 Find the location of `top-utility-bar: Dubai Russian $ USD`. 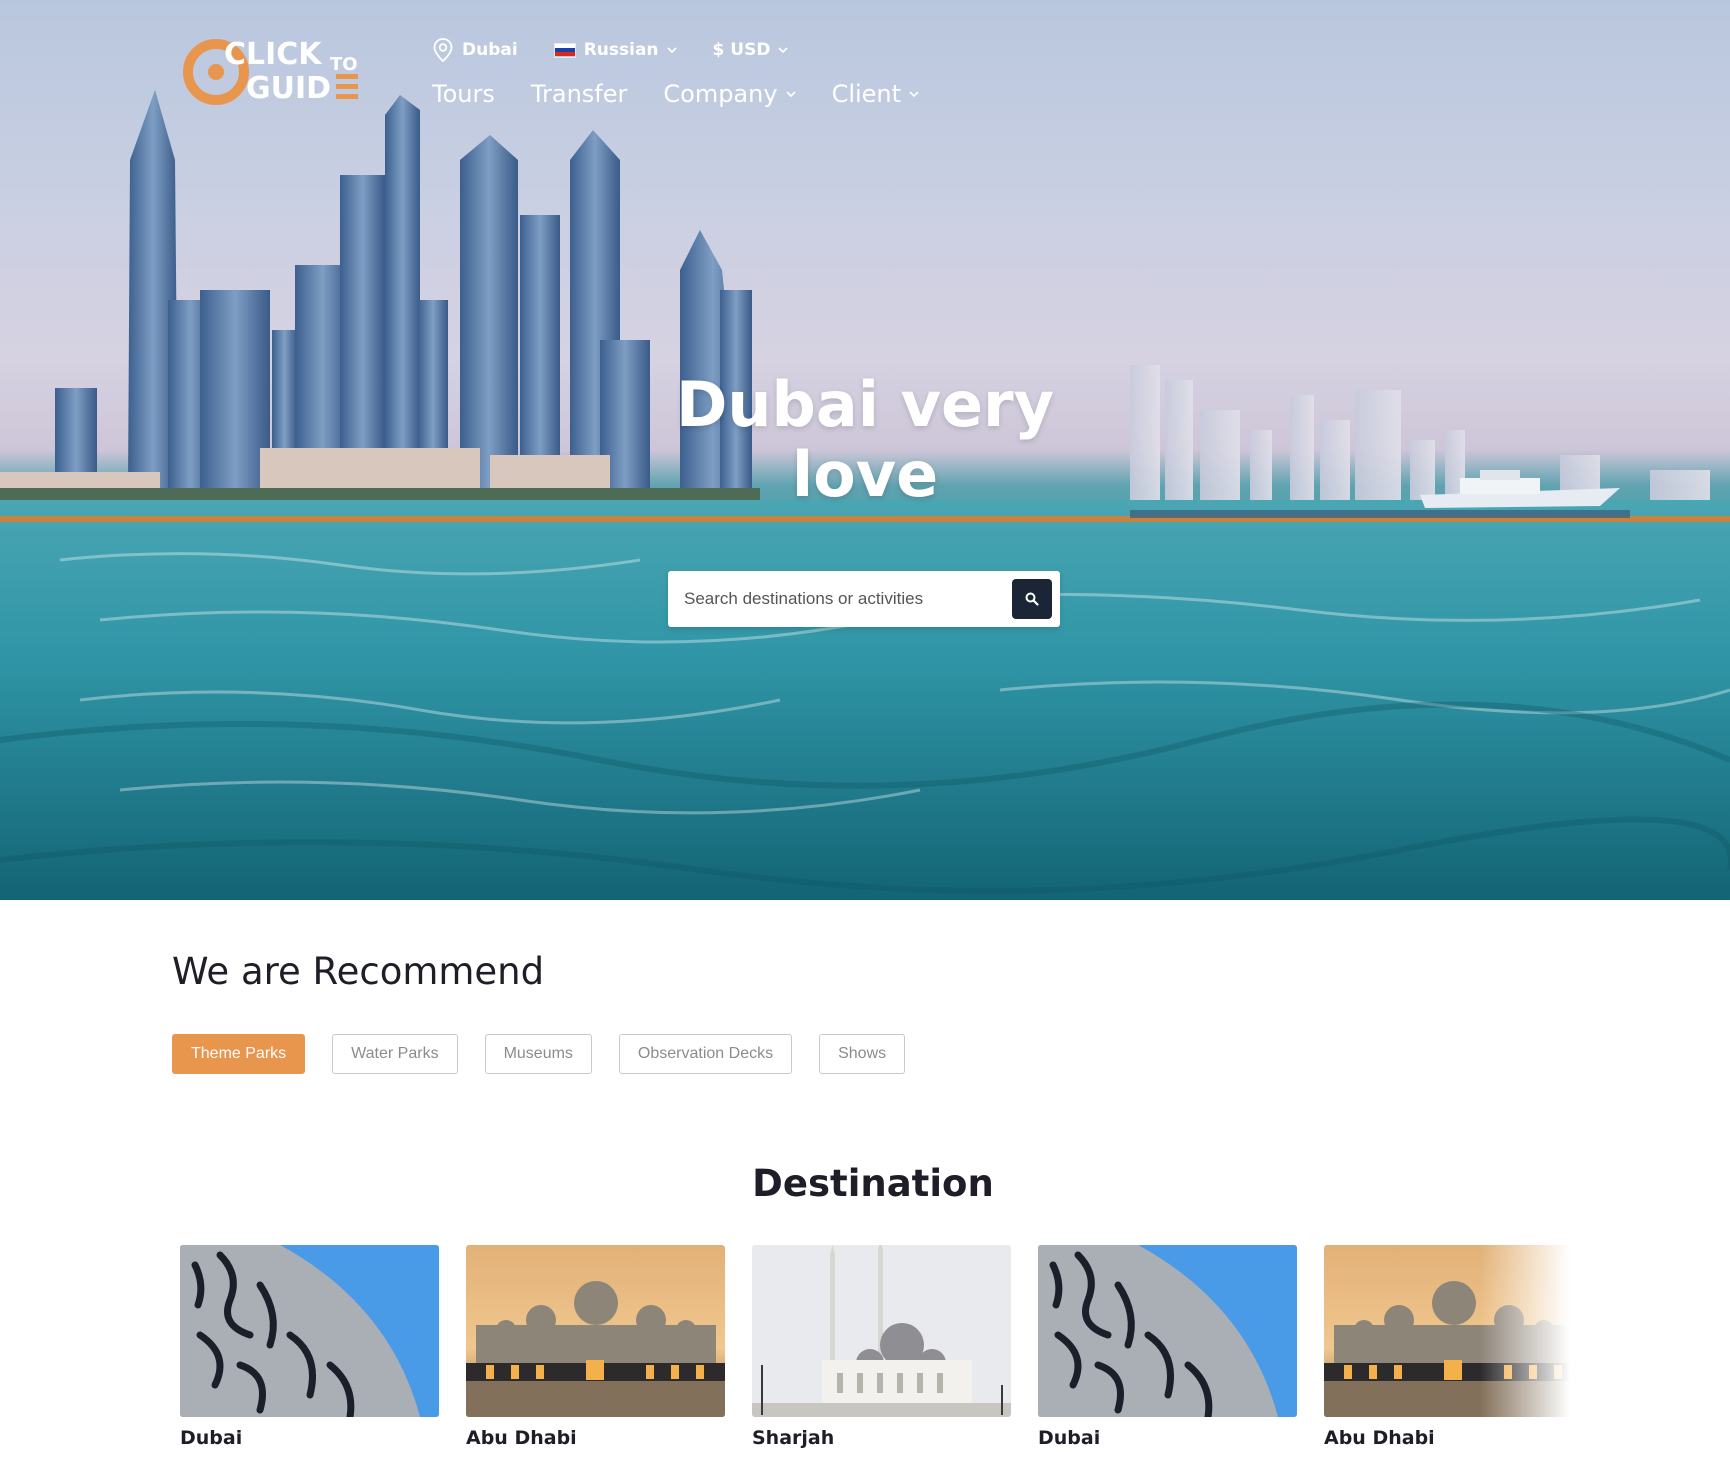

top-utility-bar: Dubai Russian $ USD is located at coordinates (610, 50).